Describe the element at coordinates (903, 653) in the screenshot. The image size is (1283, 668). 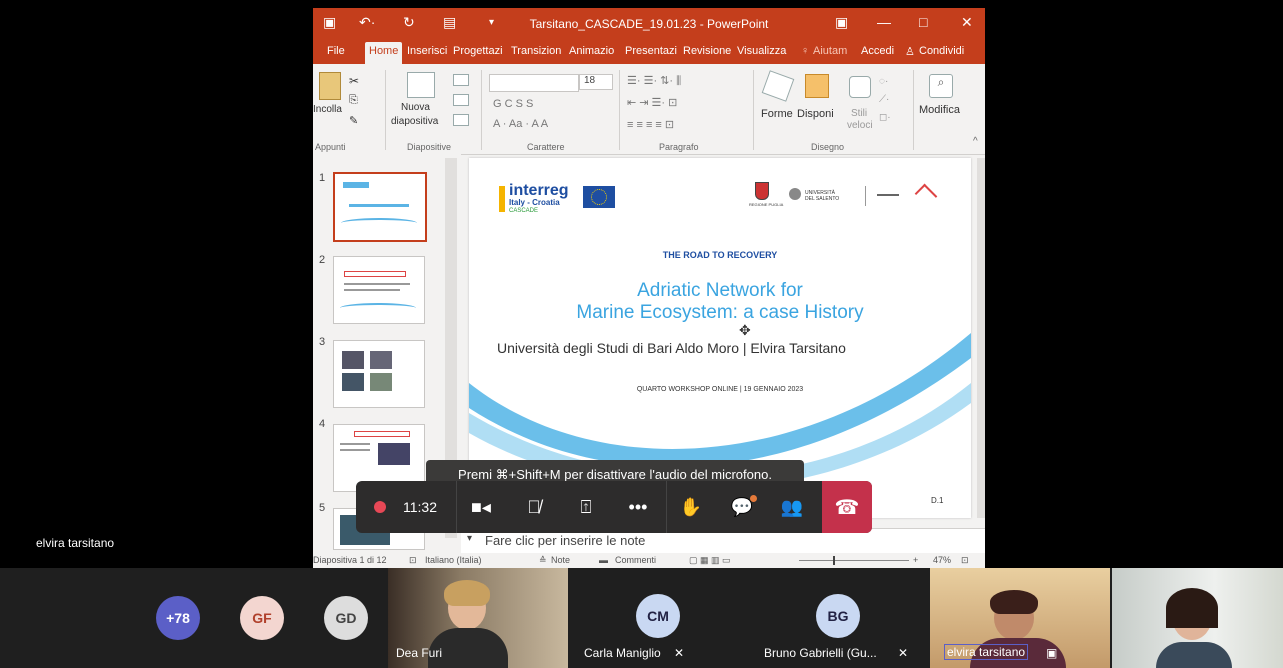
I see `mic-muted-icon: ✕` at that location.